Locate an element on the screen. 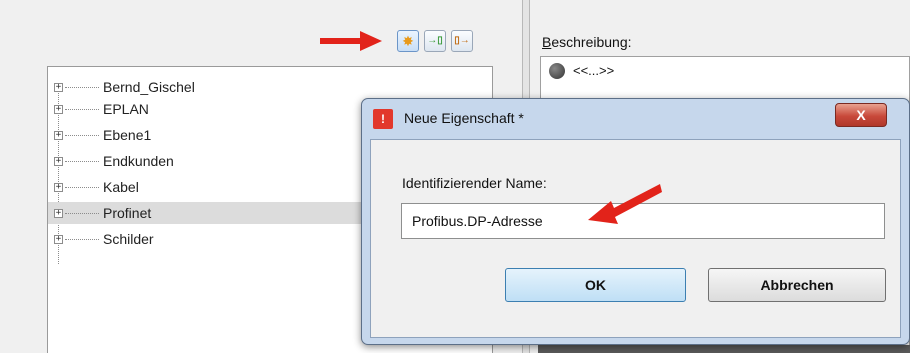 The height and width of the screenshot is (353, 910). export-icon: ▯→ is located at coordinates (462, 40).